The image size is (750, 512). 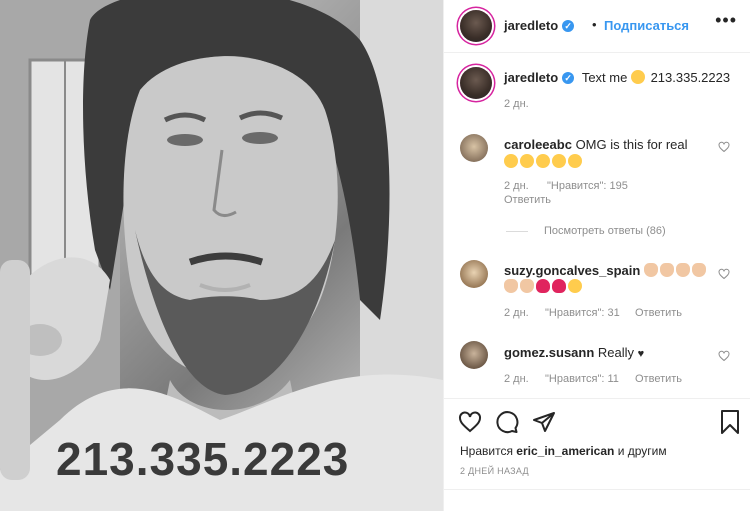 I want to click on view-replies-button: Посмотреть ответы (86), so click(x=605, y=231).